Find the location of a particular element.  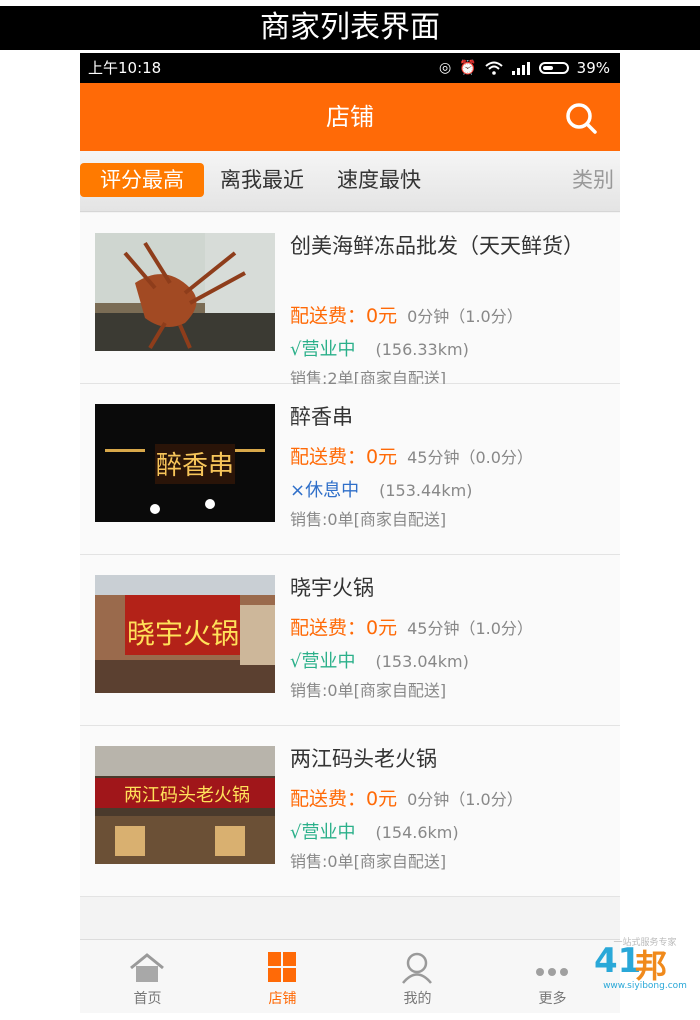

tab-shops: 店铺 is located at coordinates (282, 976).